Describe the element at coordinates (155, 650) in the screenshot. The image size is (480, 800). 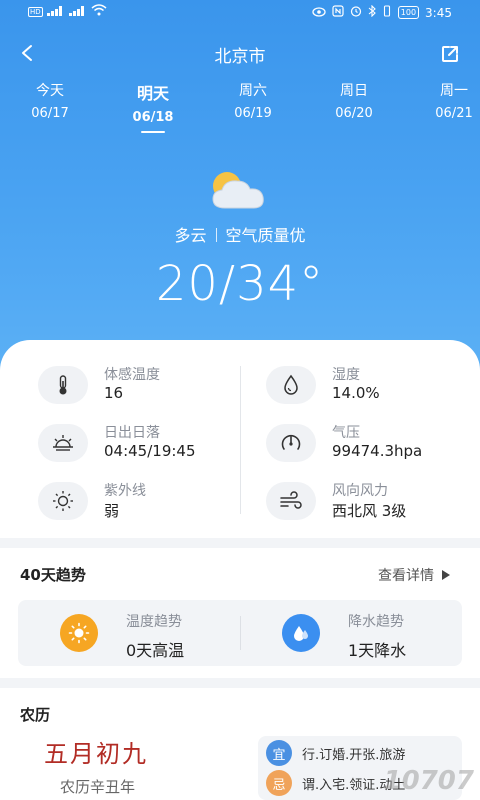
I see `trend-value: 0天高温` at that location.